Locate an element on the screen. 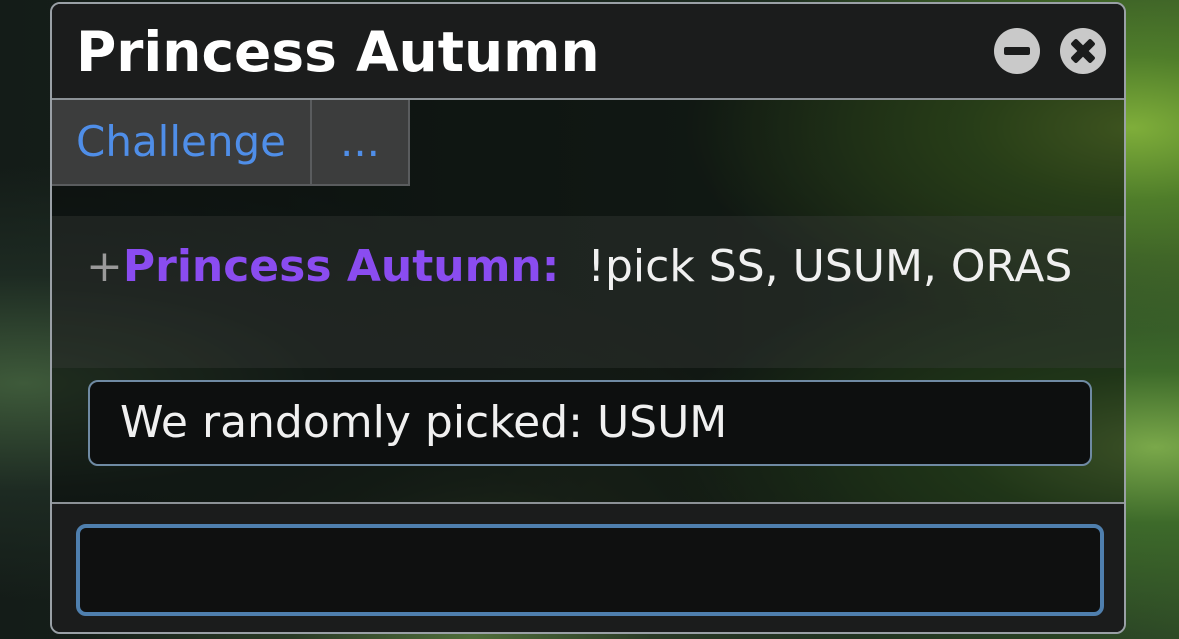 This screenshot has height=639, width=1179. close-icon is located at coordinates (1083, 51).